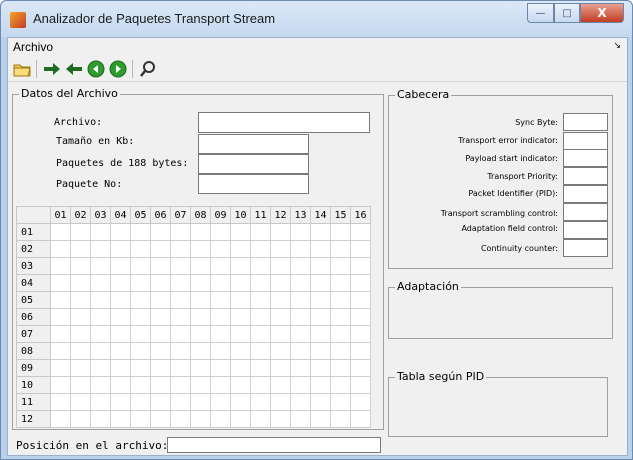  I want to click on maximize-button: □, so click(567, 13).